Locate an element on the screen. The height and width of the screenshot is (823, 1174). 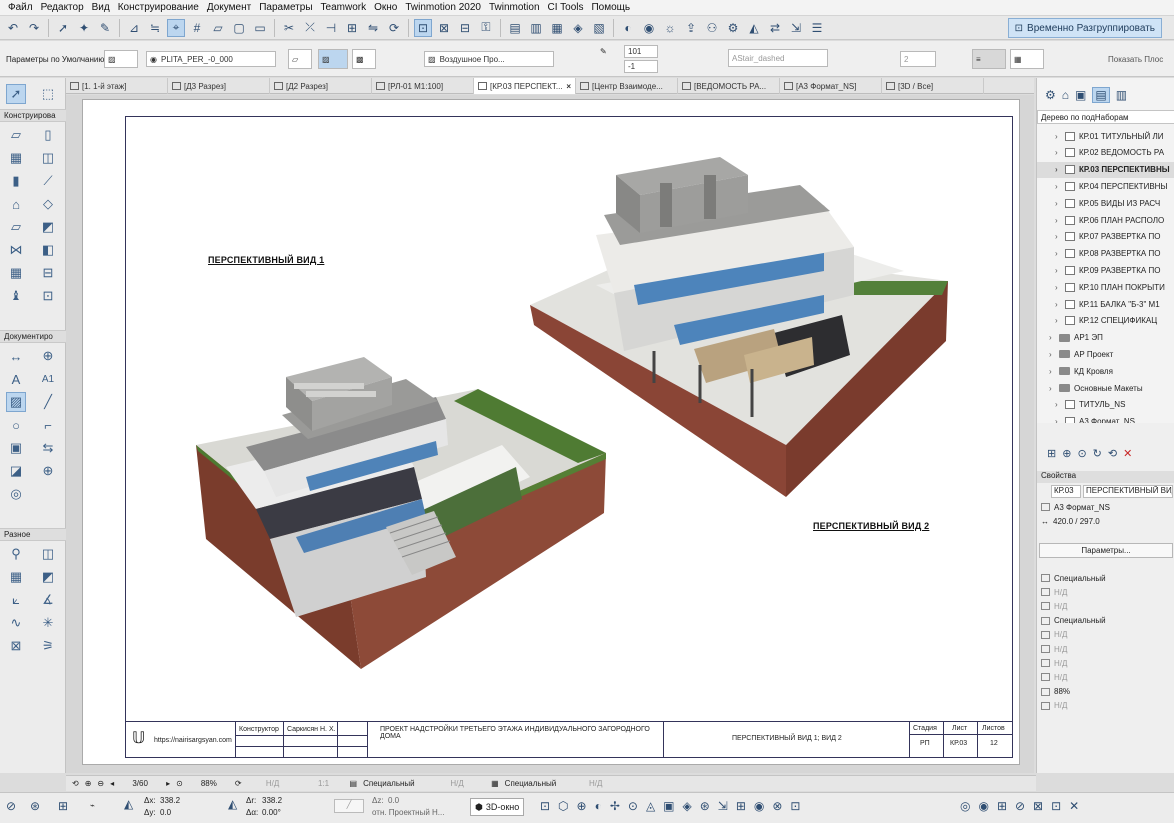
dimension-tool-icon: ↔ is located at coordinates (16, 356).